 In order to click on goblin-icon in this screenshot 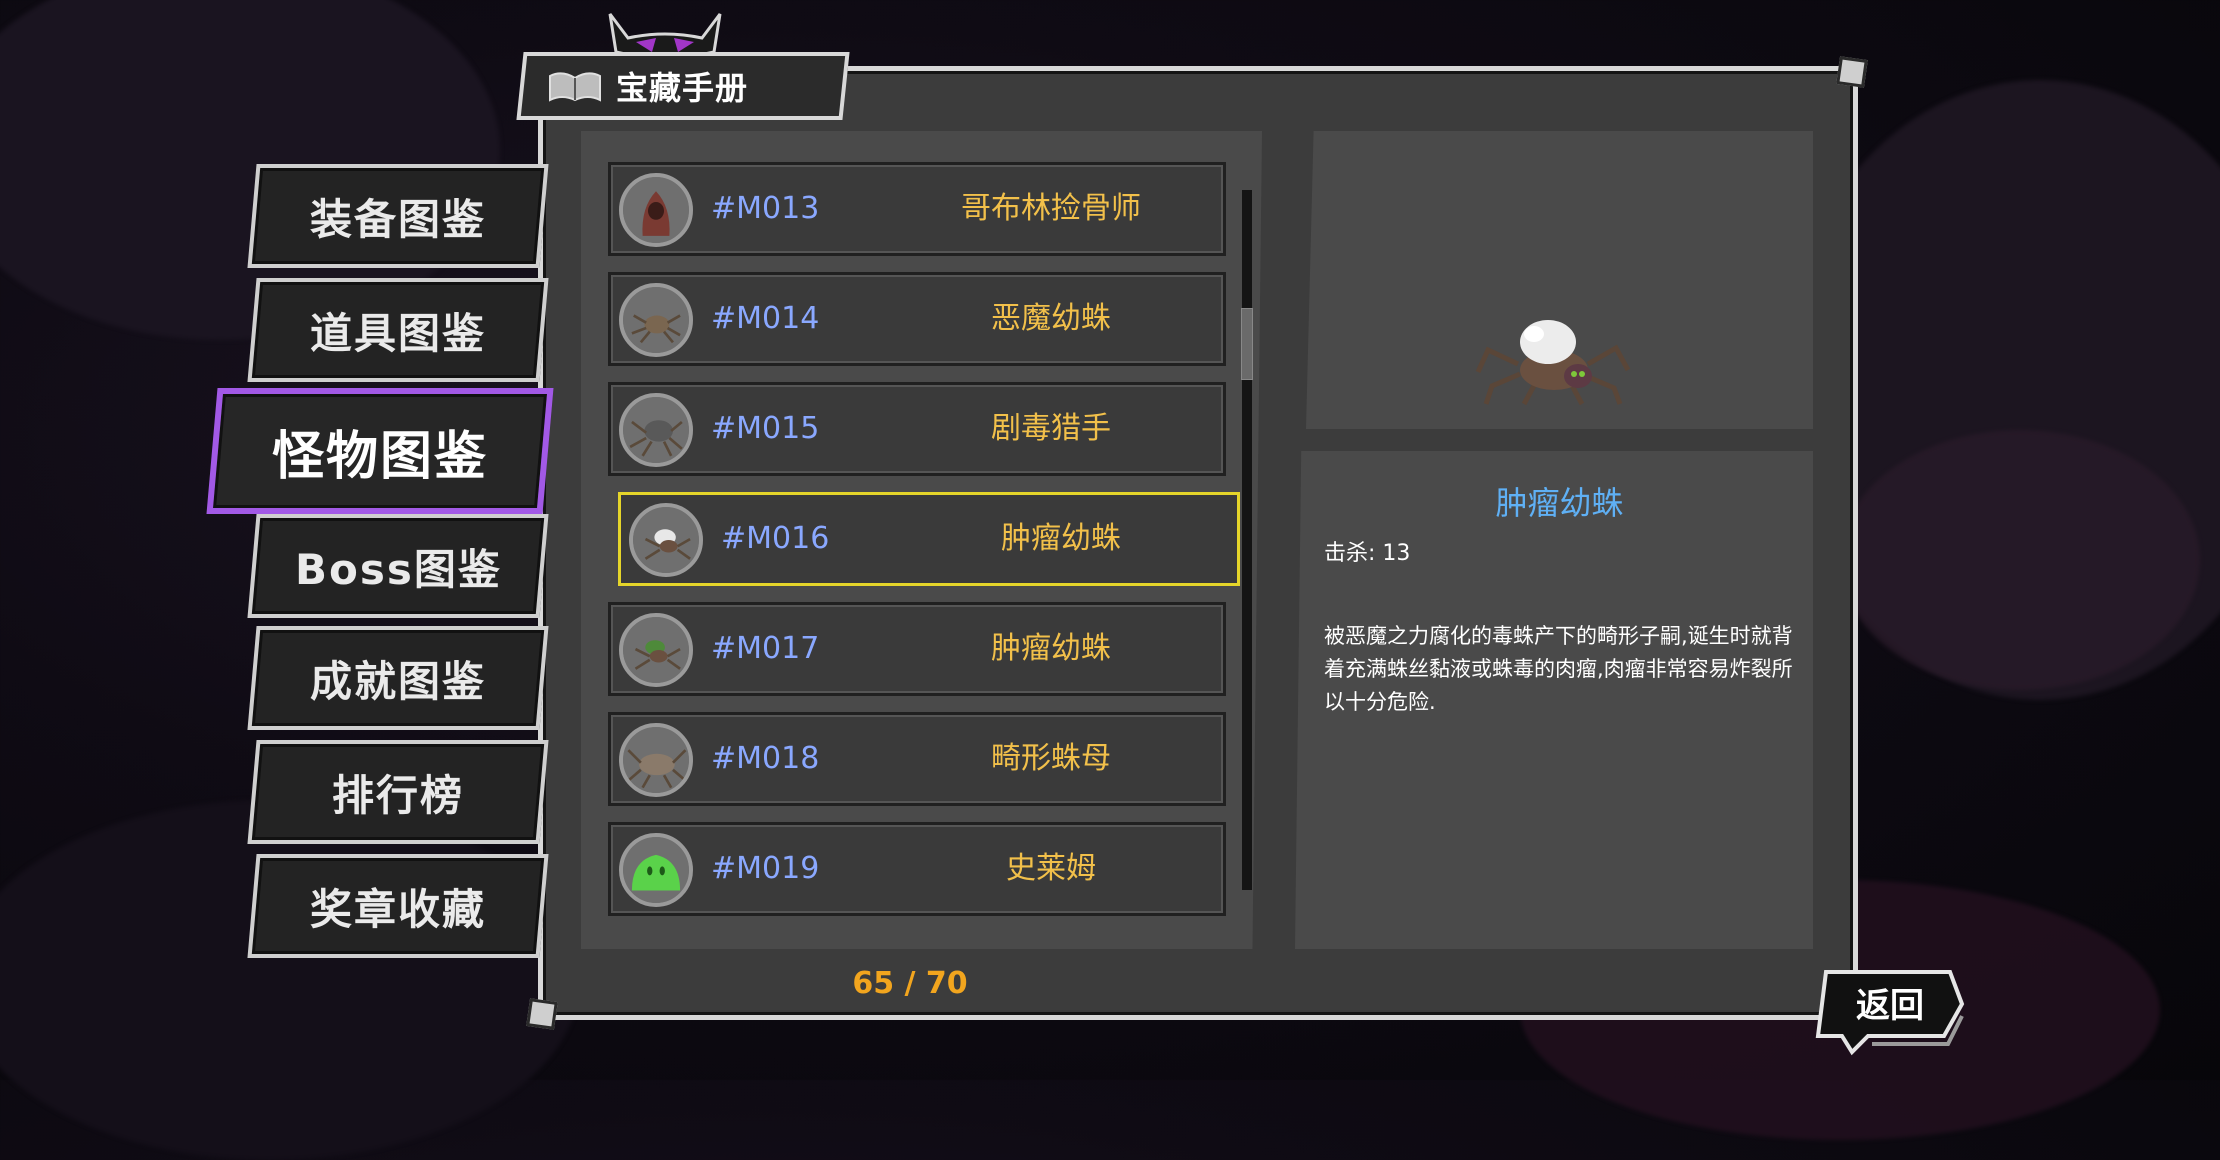, I will do `click(656, 210)`.